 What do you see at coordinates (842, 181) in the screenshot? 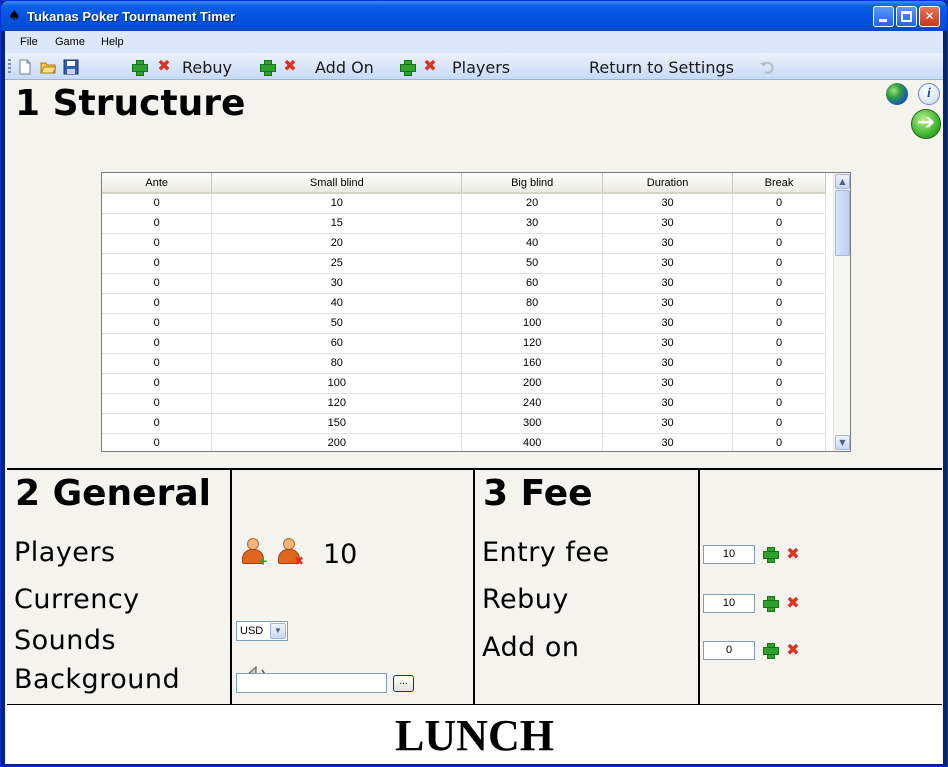
I see `scroll-up-icon: ▲` at bounding box center [842, 181].